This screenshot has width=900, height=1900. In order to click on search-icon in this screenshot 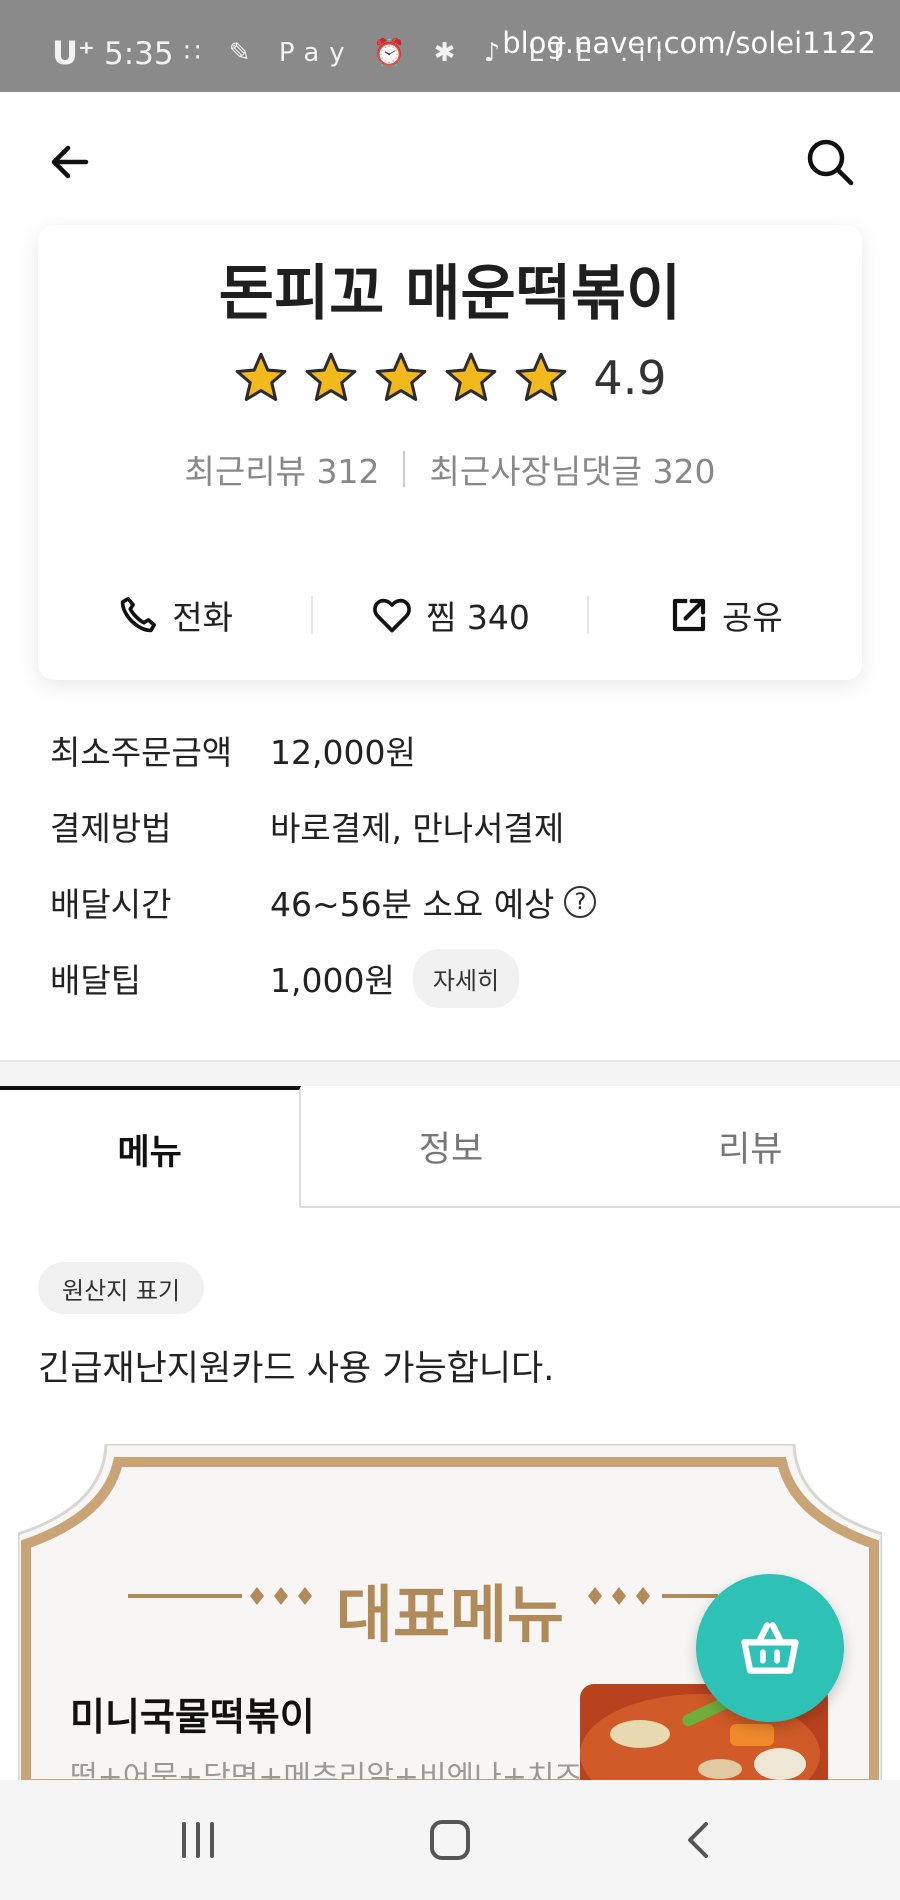, I will do `click(830, 162)`.